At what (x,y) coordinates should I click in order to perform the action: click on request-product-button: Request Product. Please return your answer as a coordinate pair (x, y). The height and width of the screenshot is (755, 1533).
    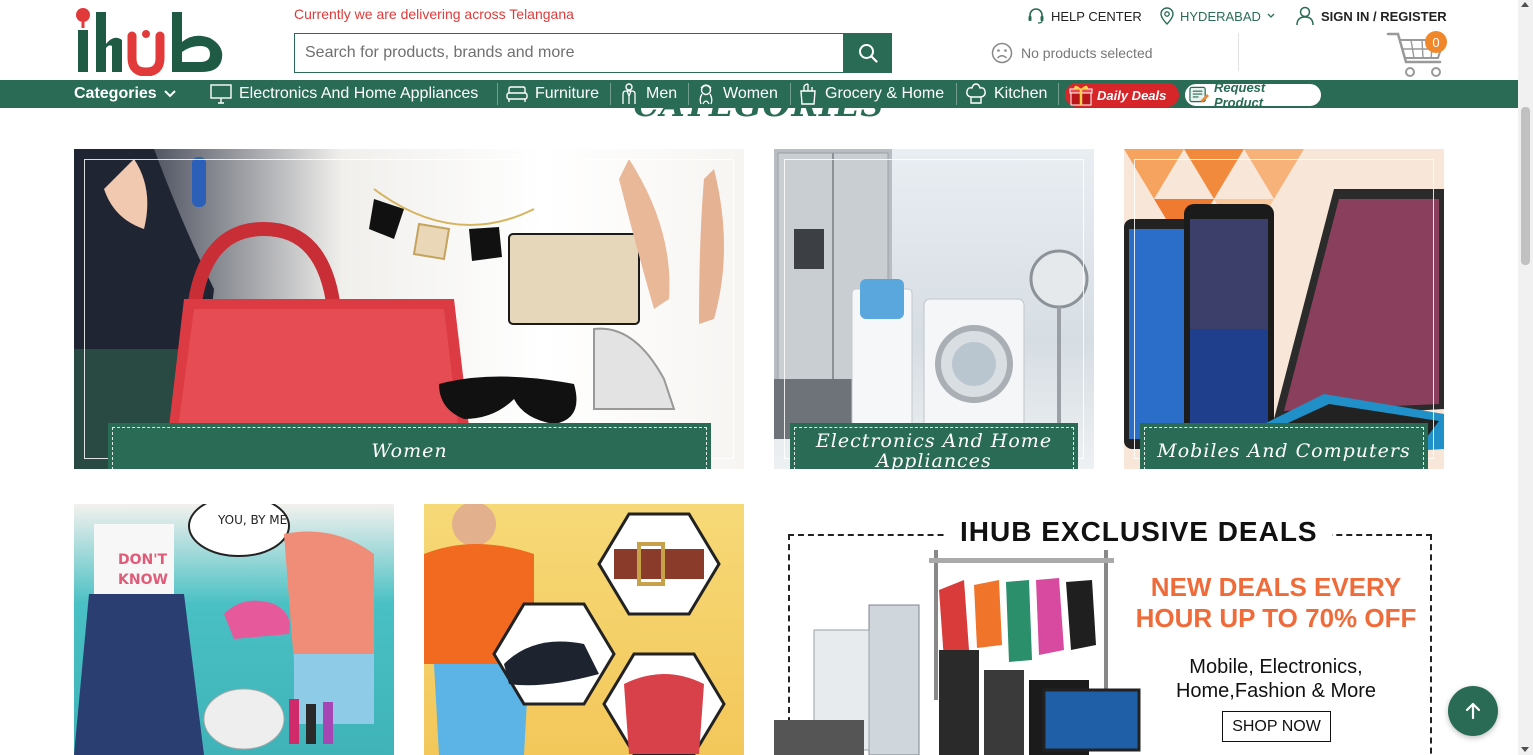
    Looking at the image, I should click on (1253, 95).